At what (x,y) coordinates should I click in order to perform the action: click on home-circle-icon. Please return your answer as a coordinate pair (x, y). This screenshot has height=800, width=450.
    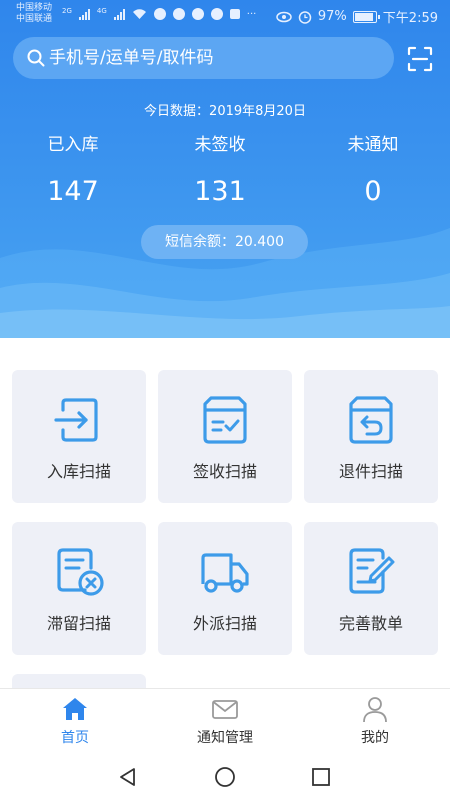
    Looking at the image, I should click on (225, 777).